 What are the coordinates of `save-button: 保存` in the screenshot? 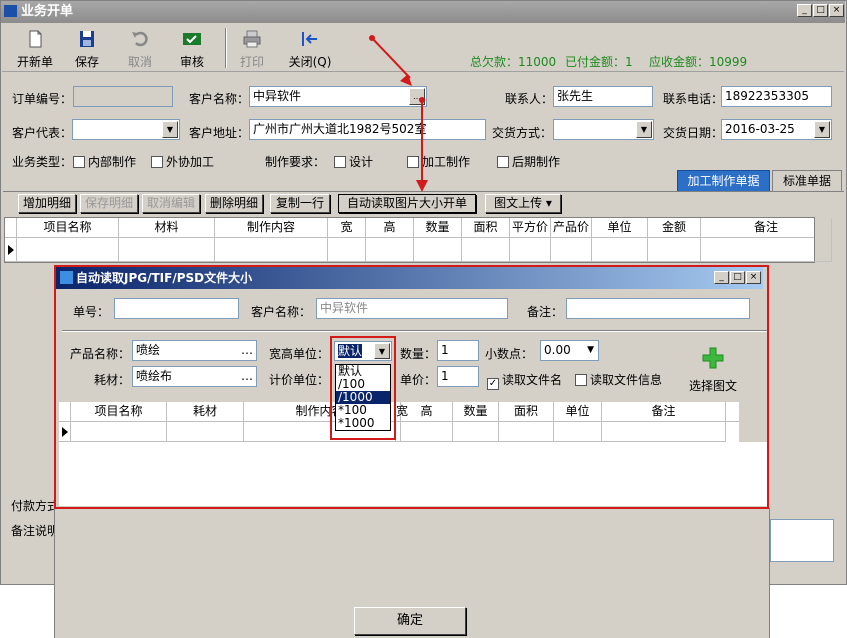 It's located at (87, 48).